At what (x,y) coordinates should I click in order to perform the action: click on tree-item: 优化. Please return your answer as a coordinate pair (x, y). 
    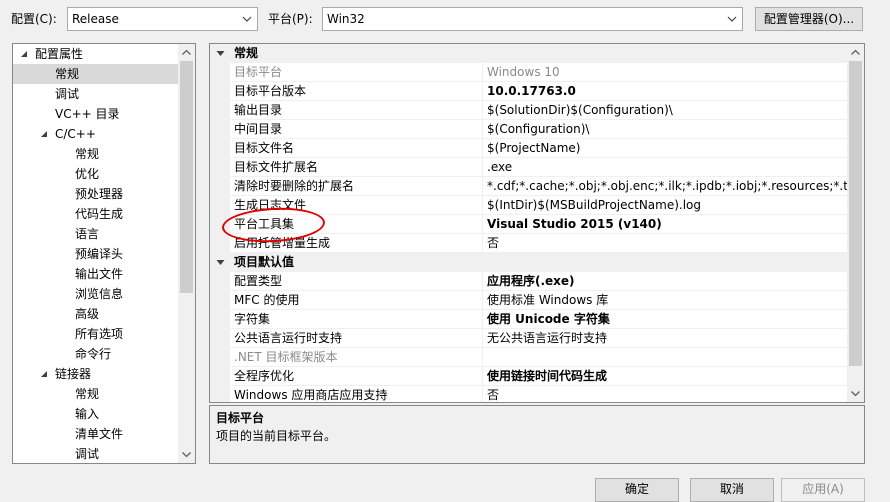
    Looking at the image, I should click on (95, 174).